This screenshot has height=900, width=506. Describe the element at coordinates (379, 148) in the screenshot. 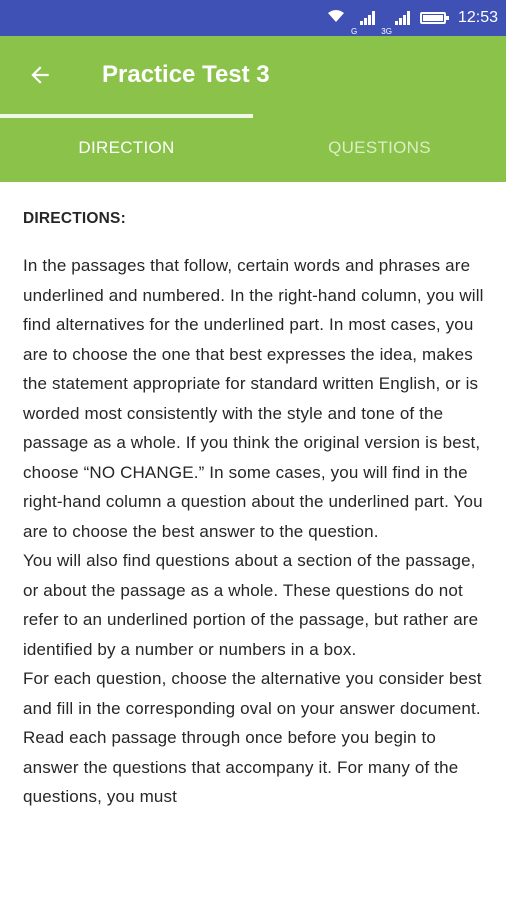

I see `tab-questions: QUESTIONS` at that location.